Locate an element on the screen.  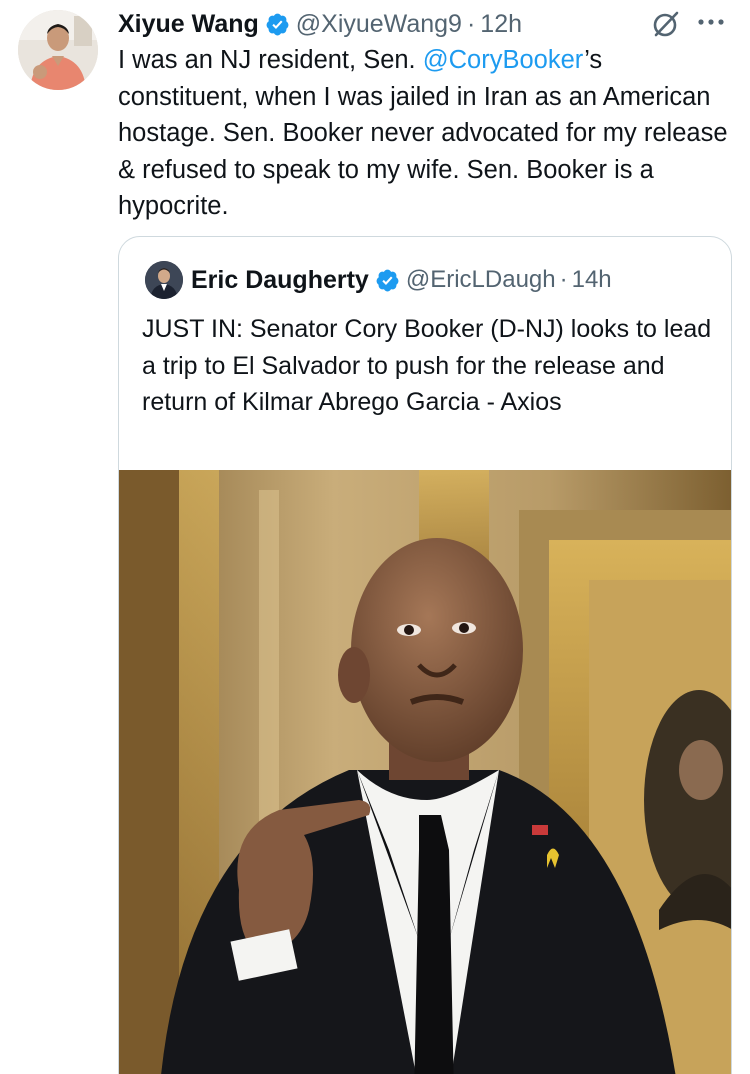
author-avatar-image is located at coordinates (58, 50).